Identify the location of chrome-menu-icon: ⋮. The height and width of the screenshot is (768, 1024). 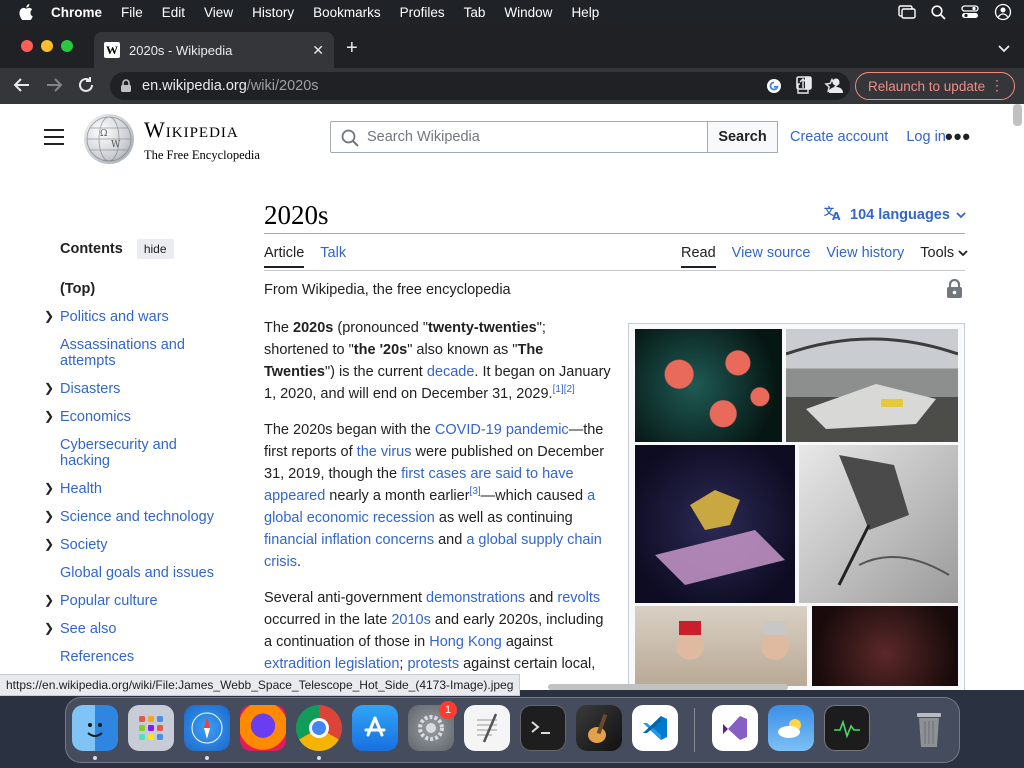
(997, 85).